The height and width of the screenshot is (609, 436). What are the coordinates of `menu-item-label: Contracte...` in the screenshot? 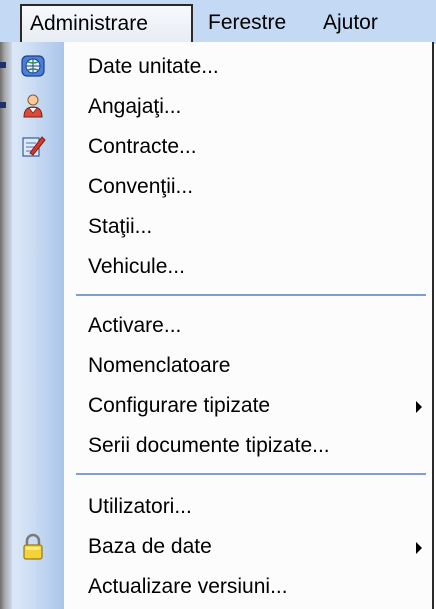 It's located at (142, 146).